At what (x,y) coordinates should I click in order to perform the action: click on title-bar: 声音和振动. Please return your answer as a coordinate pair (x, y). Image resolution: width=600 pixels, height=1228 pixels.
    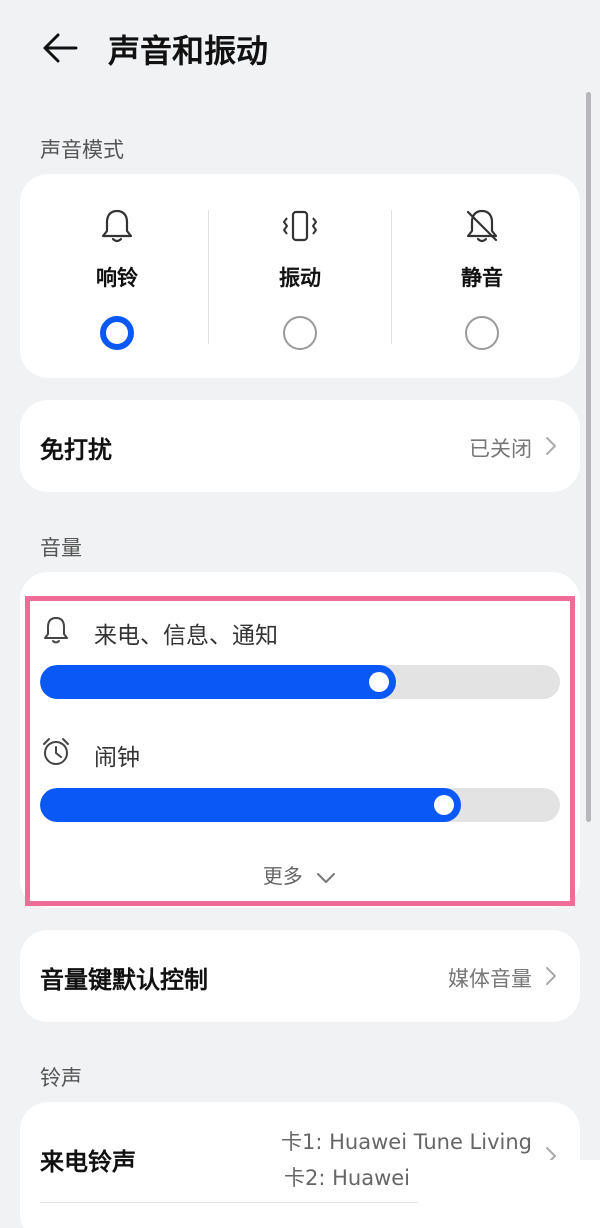
    Looking at the image, I should click on (300, 50).